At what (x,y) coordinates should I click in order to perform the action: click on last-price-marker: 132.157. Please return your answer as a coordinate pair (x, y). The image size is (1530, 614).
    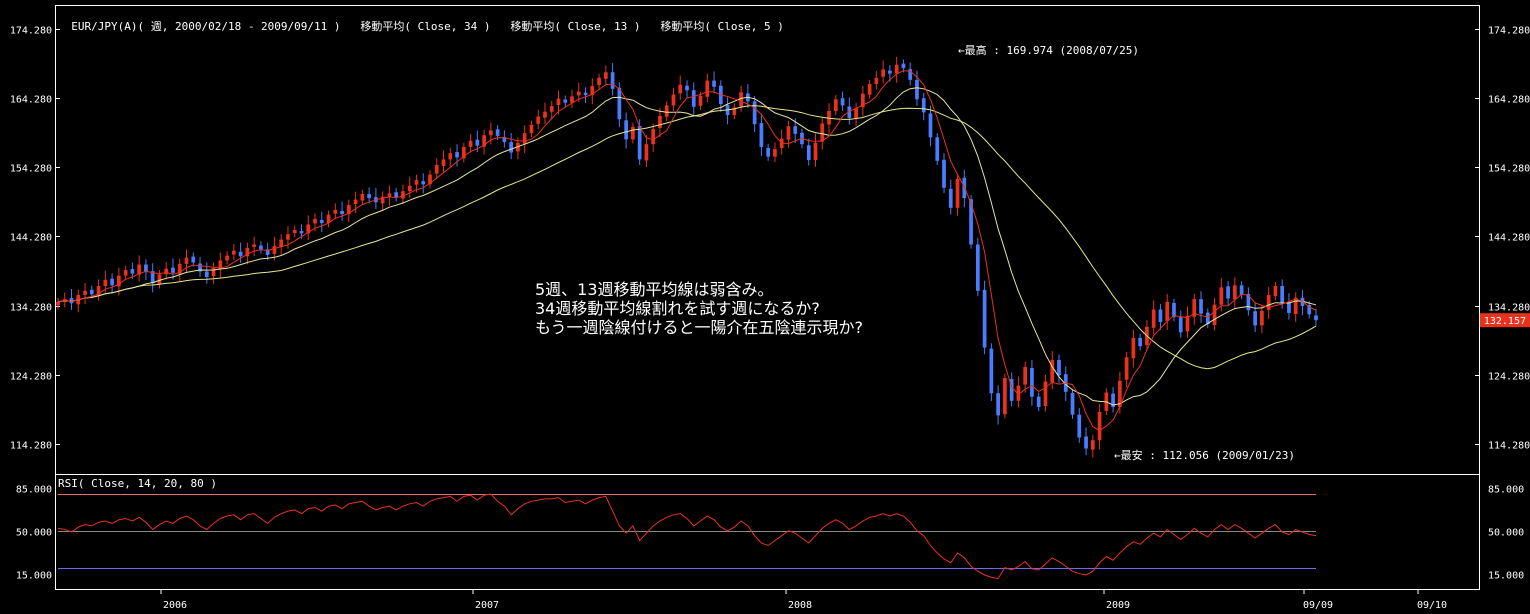
    Looking at the image, I should click on (1505, 320).